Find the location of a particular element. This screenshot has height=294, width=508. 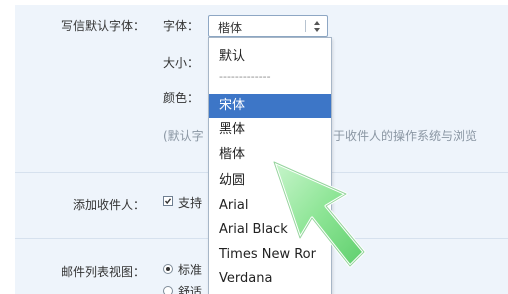

size-label: 大小： is located at coordinates (181, 63).